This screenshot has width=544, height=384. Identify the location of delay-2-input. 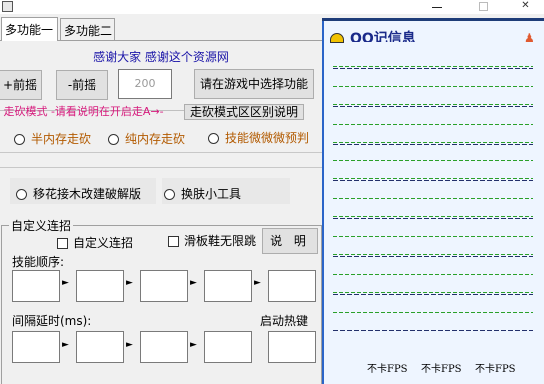
(100, 347).